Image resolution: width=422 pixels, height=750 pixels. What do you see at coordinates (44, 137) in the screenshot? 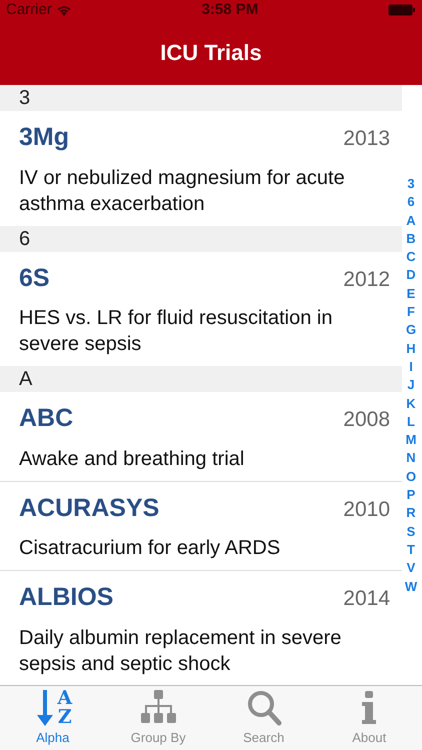
I see `trial-name: 3Mg` at bounding box center [44, 137].